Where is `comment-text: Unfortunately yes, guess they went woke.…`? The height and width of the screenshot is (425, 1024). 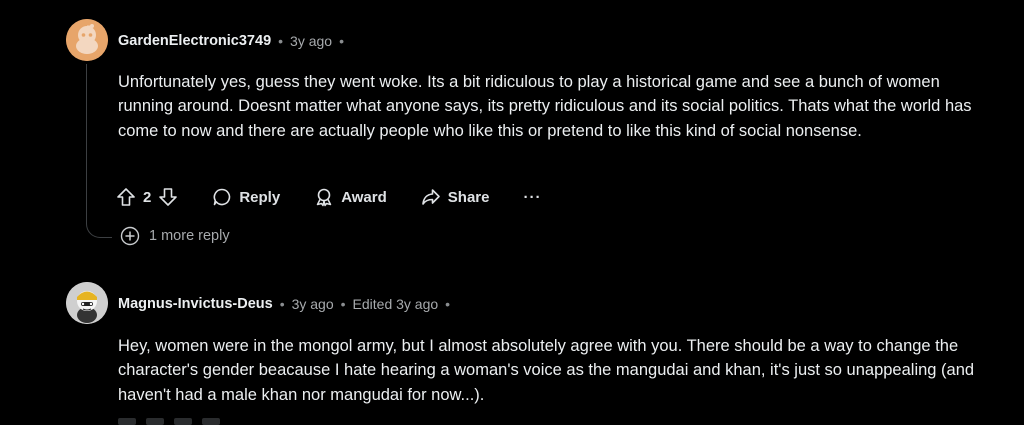
comment-text: Unfortunately yes, guess they went woke.… is located at coordinates (545, 106).